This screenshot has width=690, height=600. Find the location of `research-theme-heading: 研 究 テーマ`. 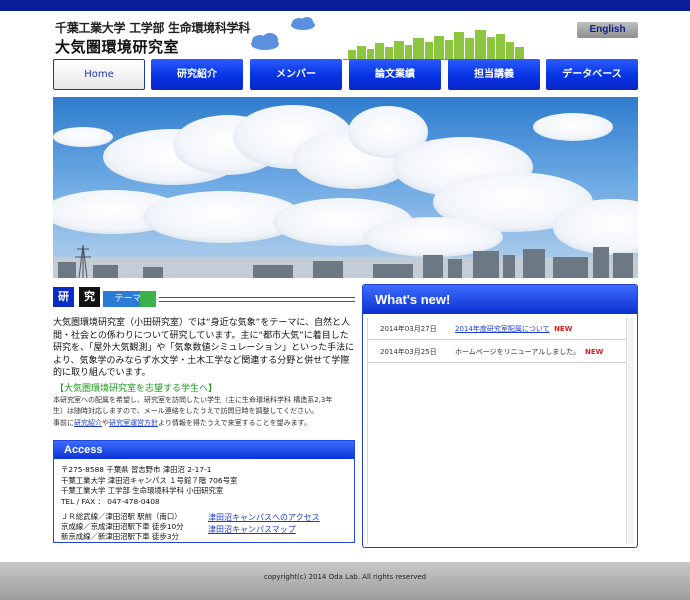

research-theme-heading: 研 究 テーマ is located at coordinates (204, 299).